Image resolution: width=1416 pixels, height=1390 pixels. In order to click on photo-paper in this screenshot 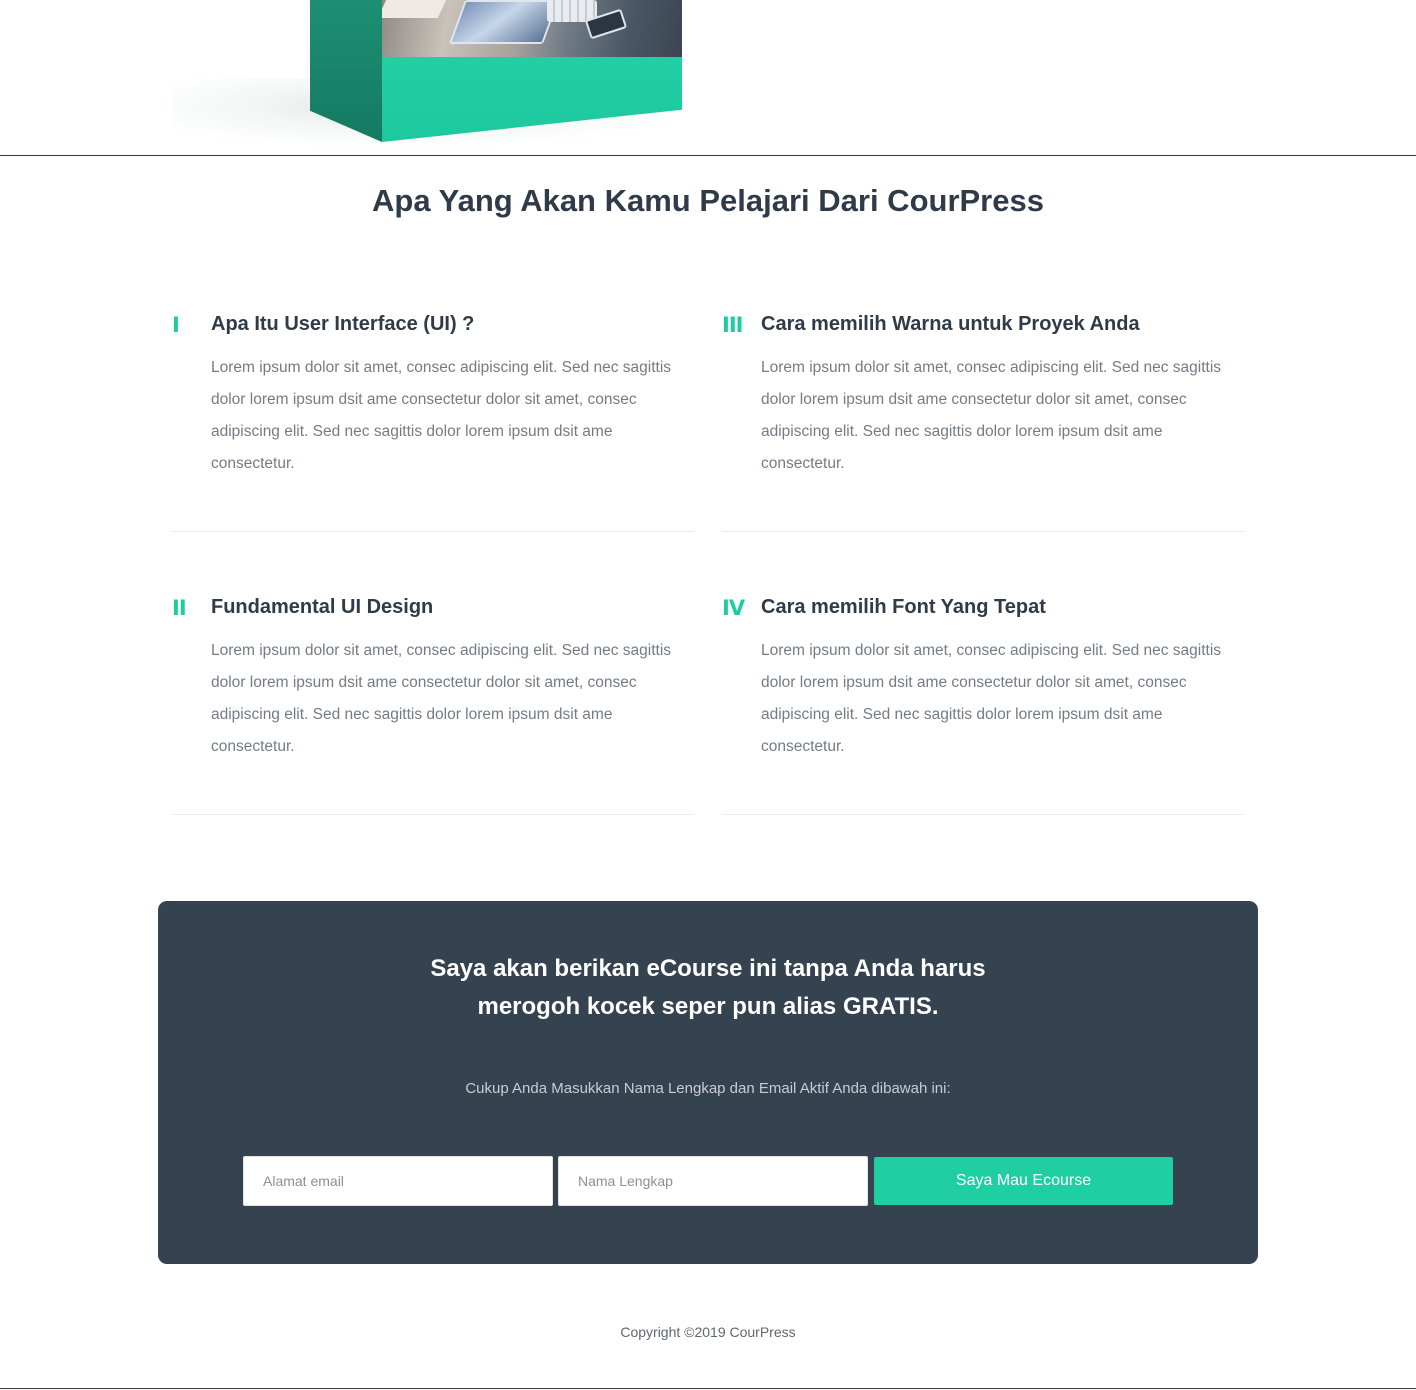, I will do `click(414, 9)`.